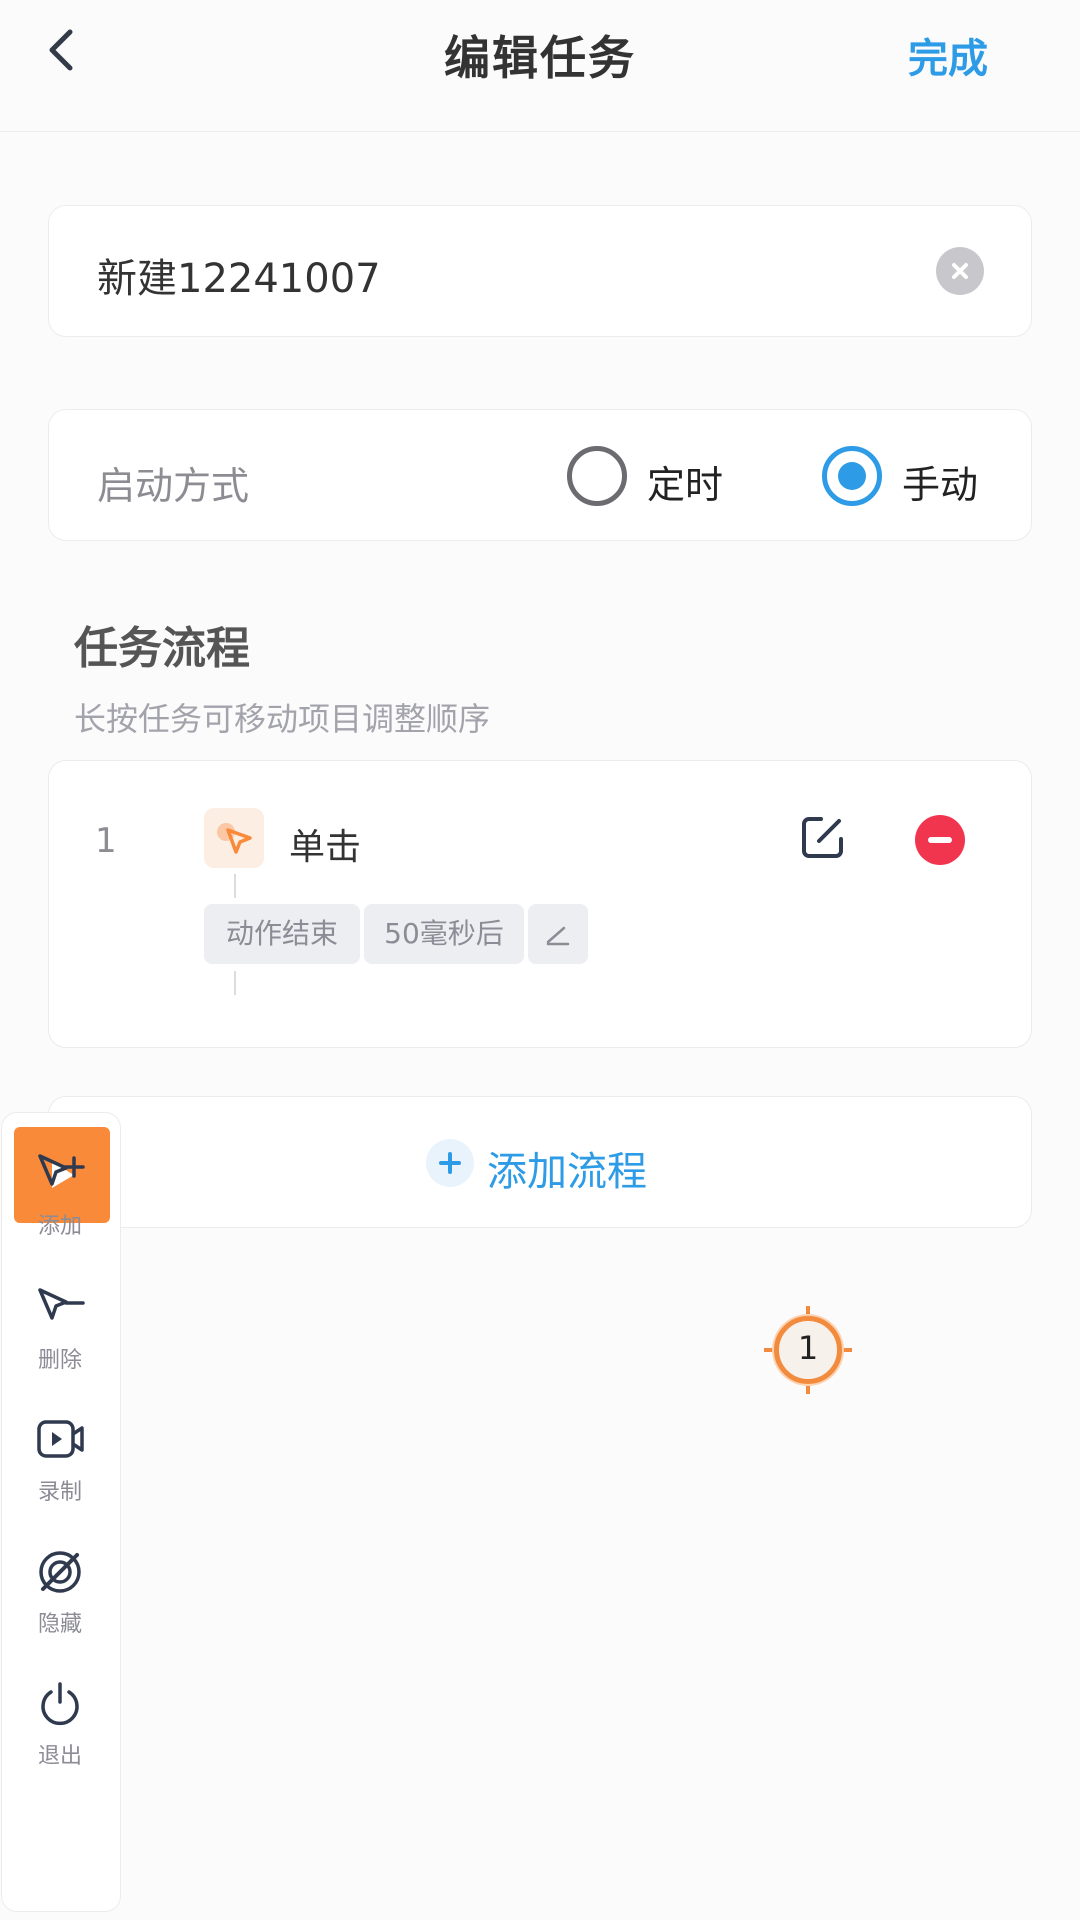  Describe the element at coordinates (597, 476) in the screenshot. I see `radio-unchecked-icon` at that location.